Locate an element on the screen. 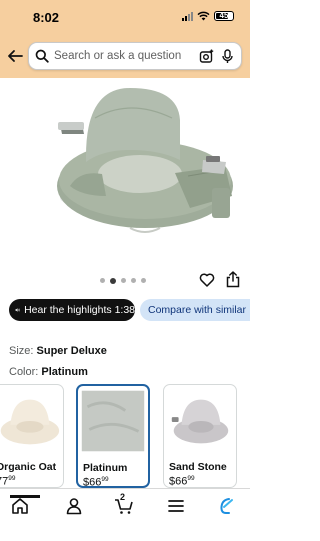 The width and height of the screenshot is (320, 541). wifi-icon is located at coordinates (203, 16).